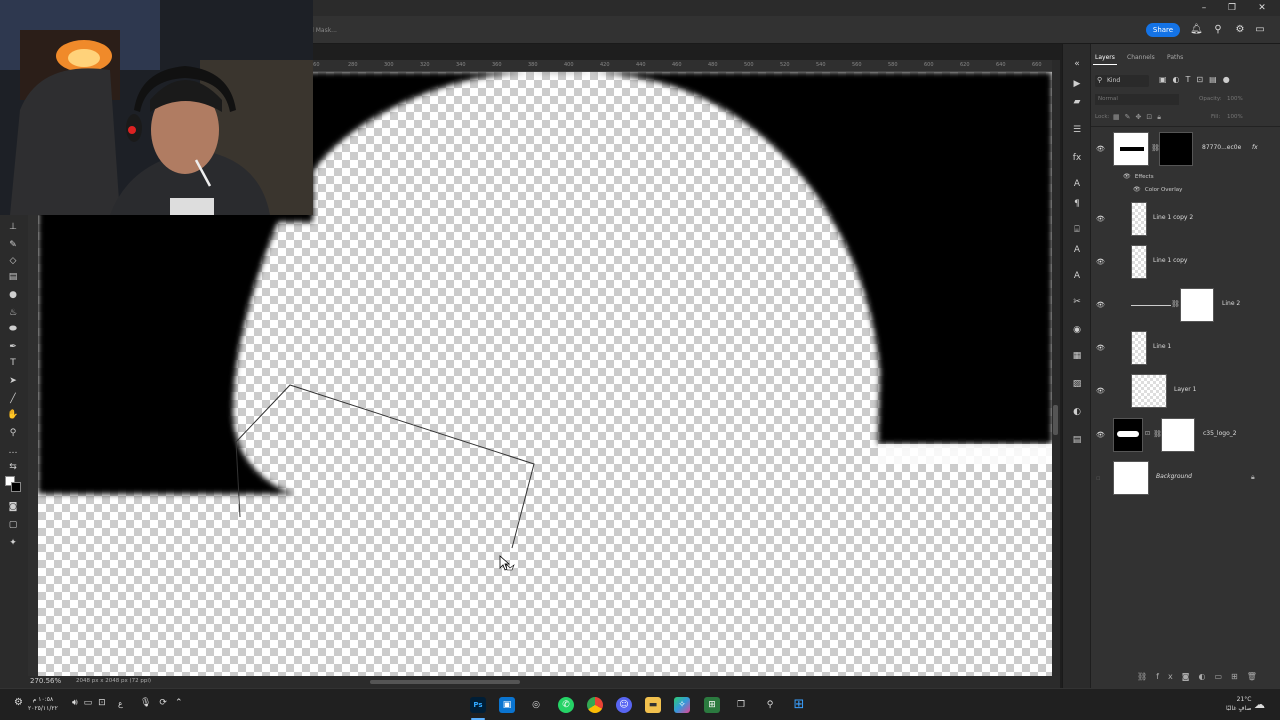  I want to click on tray-icons-2: 🎙︎⟳⌃, so click(165, 703).